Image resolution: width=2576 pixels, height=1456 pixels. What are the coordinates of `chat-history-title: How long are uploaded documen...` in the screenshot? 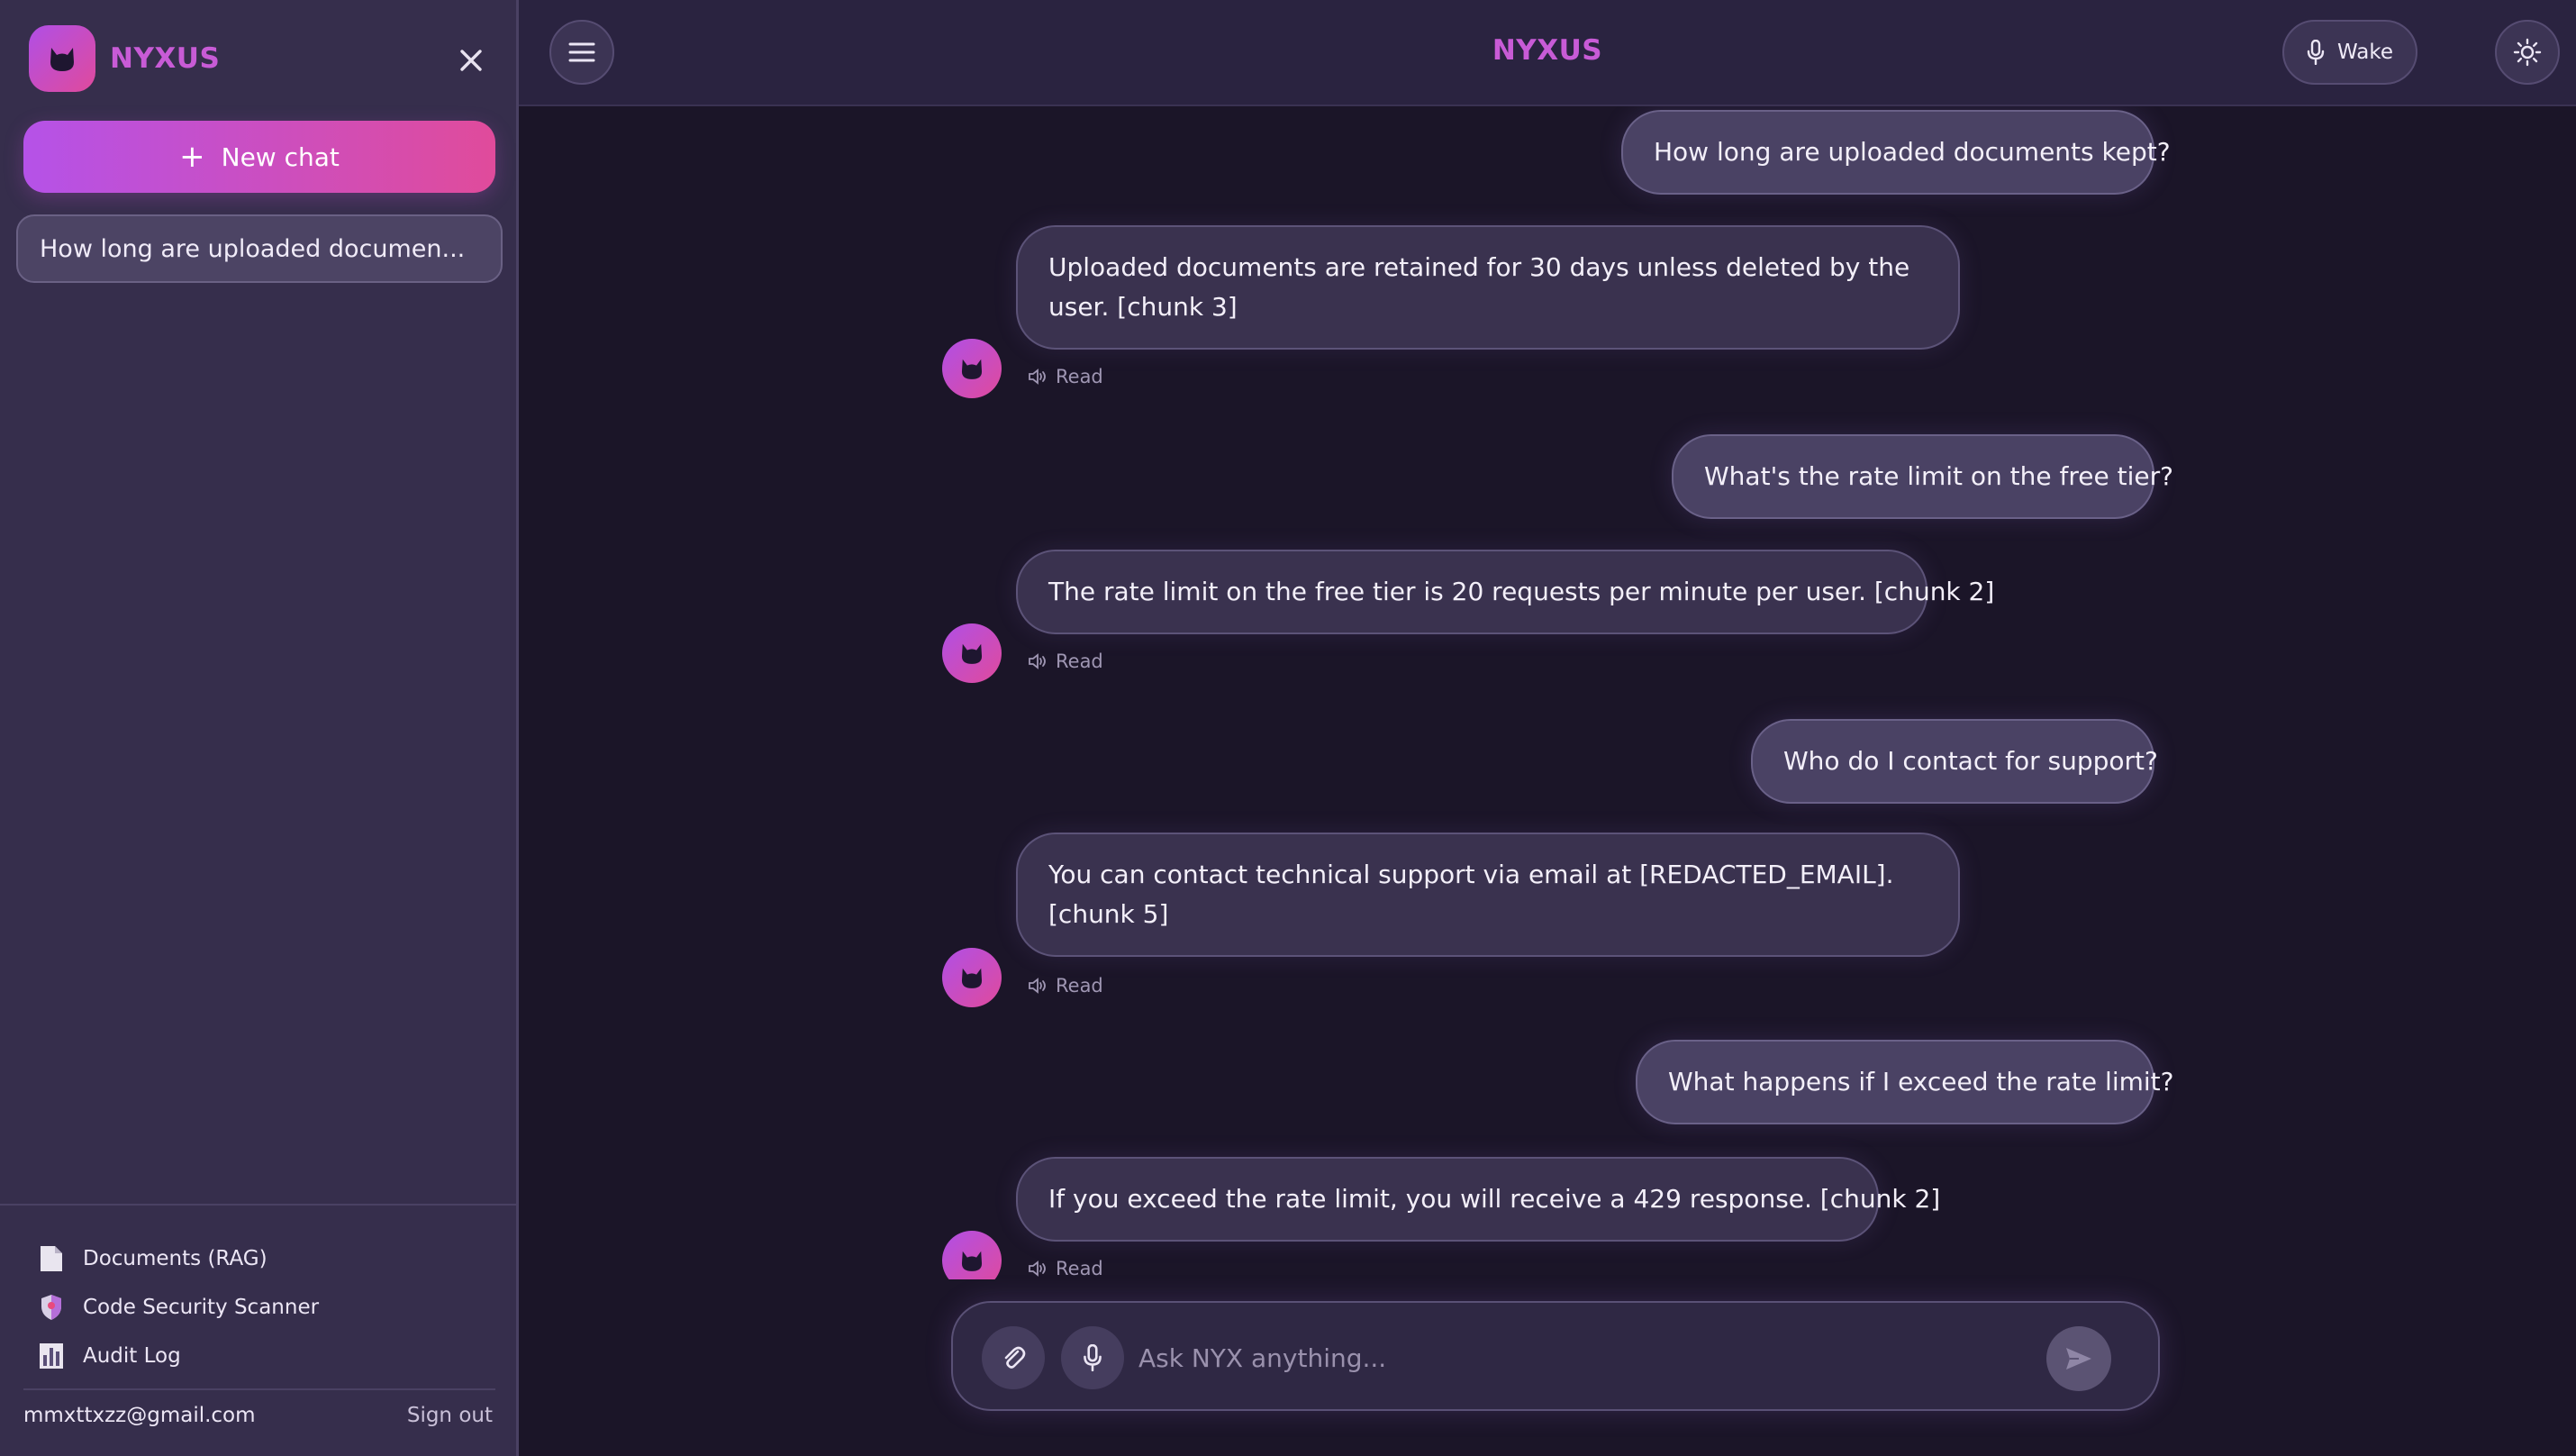 It's located at (253, 249).